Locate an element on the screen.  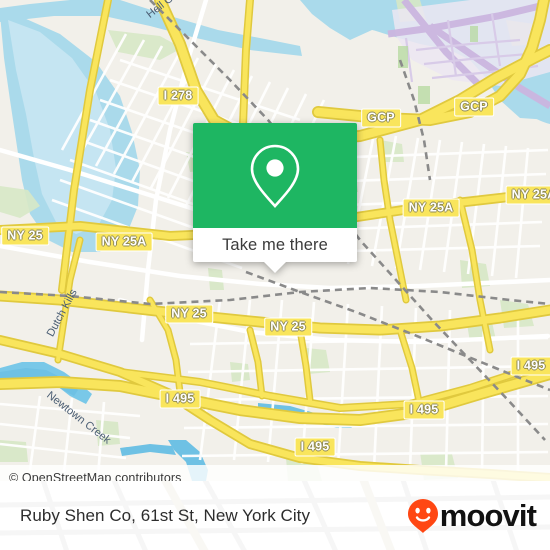
map-attribution: © OpenStreetMap contributors is located at coordinates (275, 473).